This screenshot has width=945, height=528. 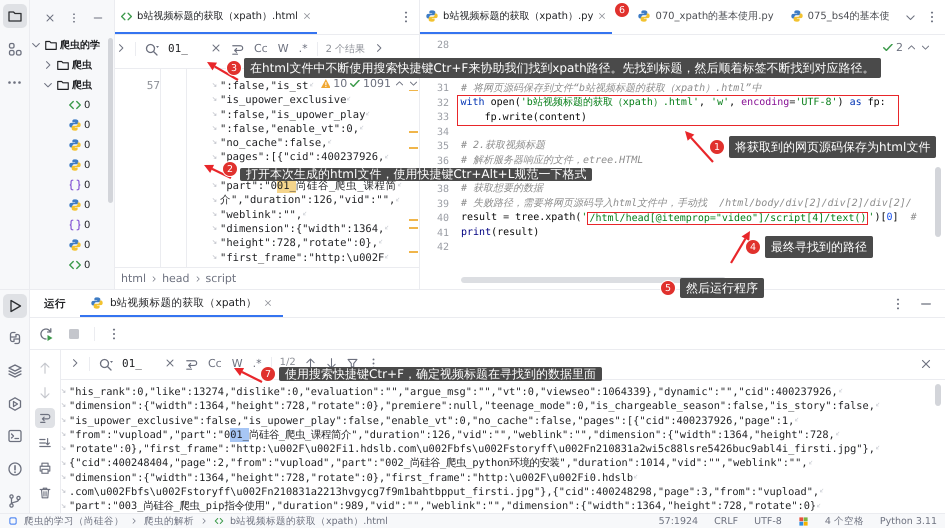 What do you see at coordinates (889, 218) in the screenshot?
I see `code-text: 0` at bounding box center [889, 218].